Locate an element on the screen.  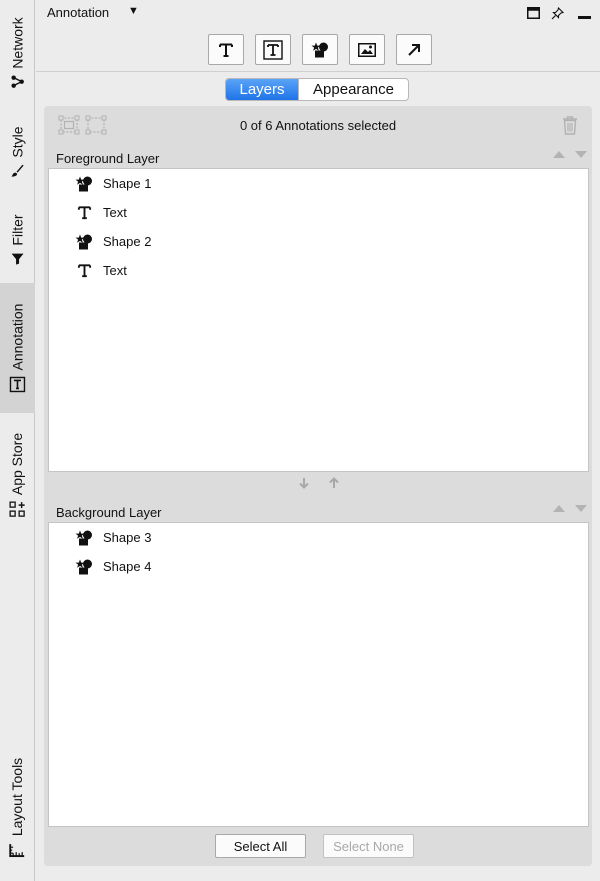
tab-app-store: App Store is located at coordinates (17, 475).